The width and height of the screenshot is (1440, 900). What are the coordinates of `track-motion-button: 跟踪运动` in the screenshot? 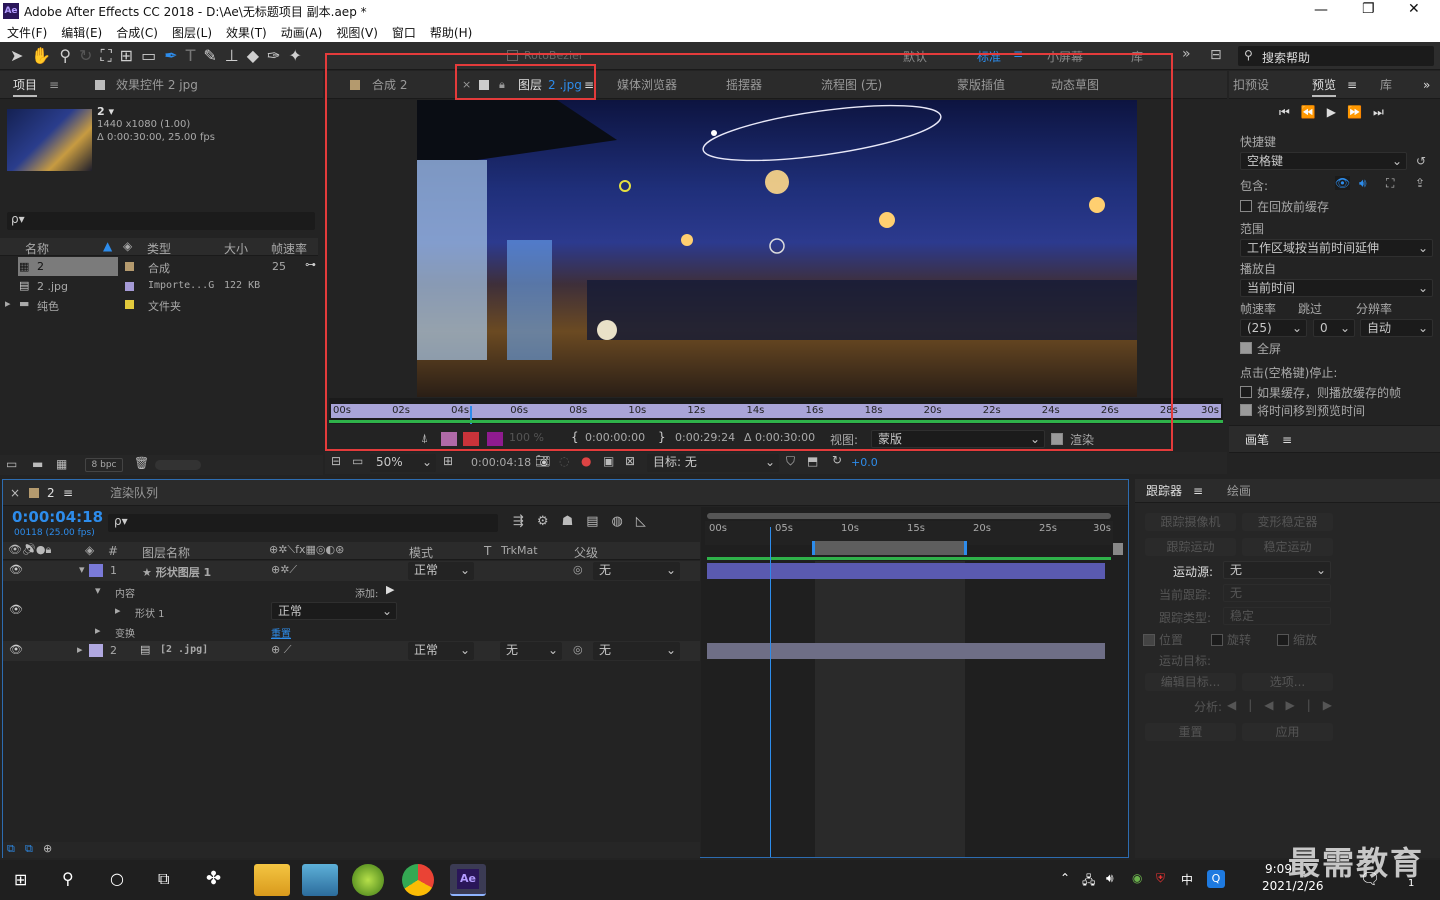 It's located at (1190, 547).